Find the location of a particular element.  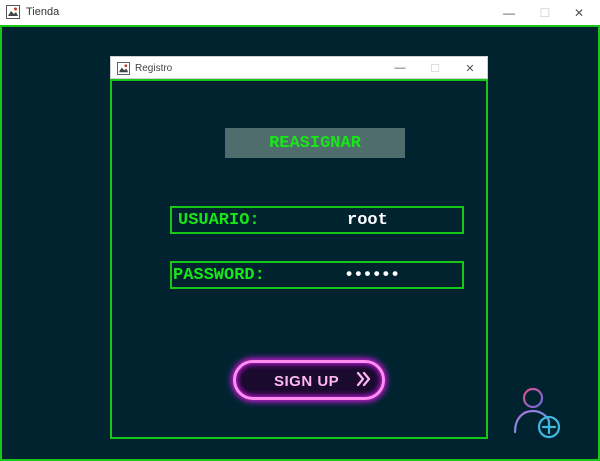

dialog-close-button: ✕ is located at coordinates (470, 68).